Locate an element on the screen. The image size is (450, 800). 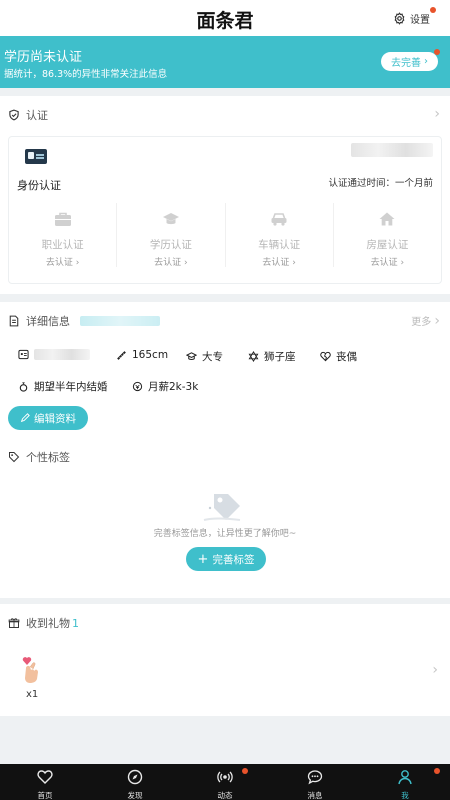
edit-profile-button: 编辑资料 is located at coordinates (48, 418).